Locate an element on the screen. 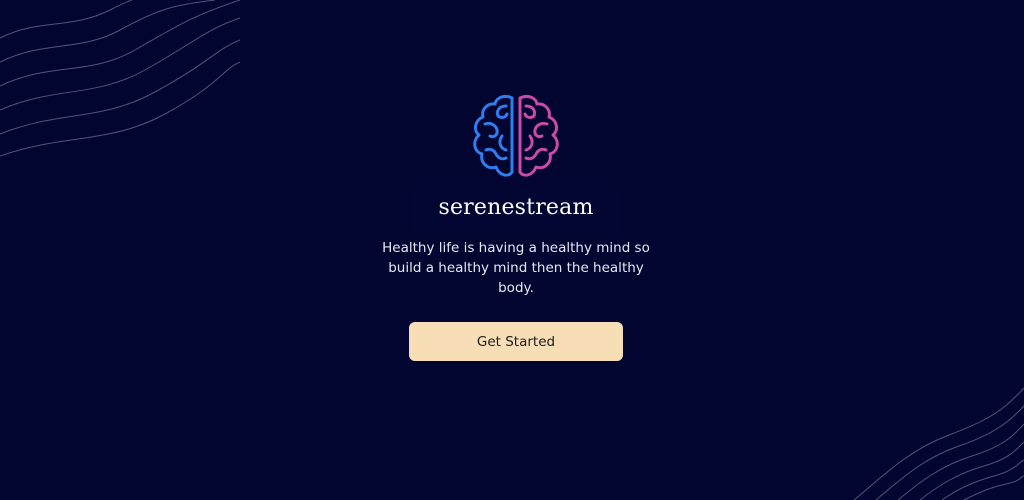 This screenshot has height=500, width=1024. brand-name: serenestream is located at coordinates (516, 207).